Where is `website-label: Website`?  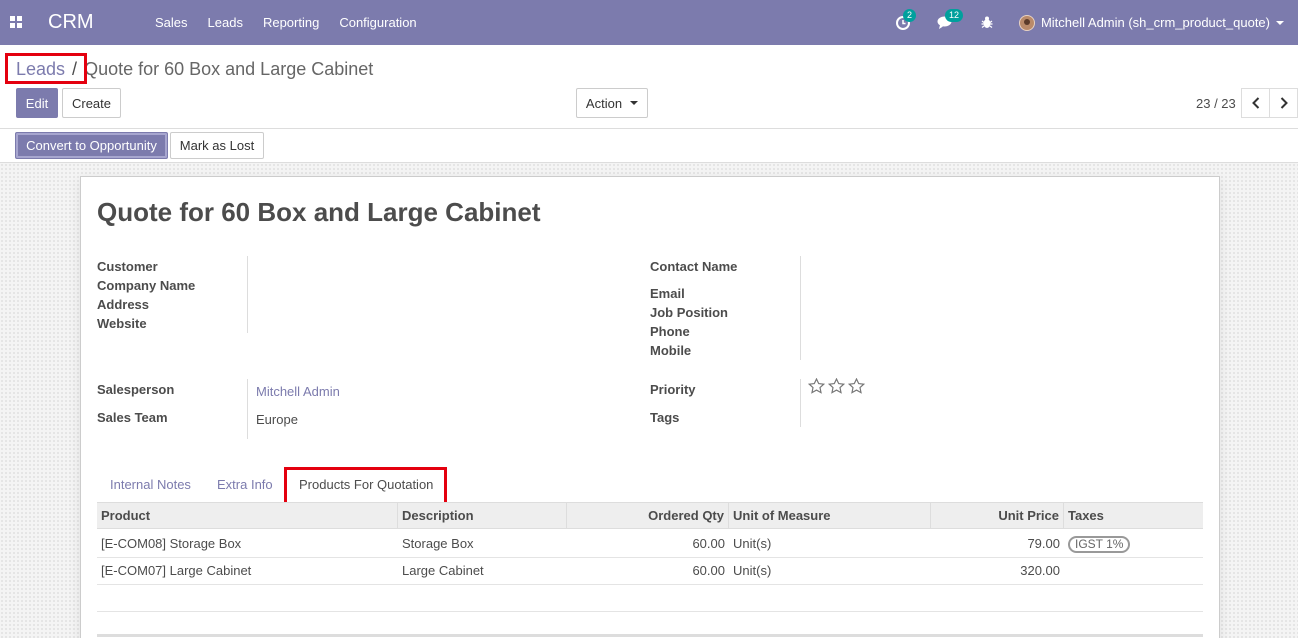 website-label: Website is located at coordinates (122, 323).